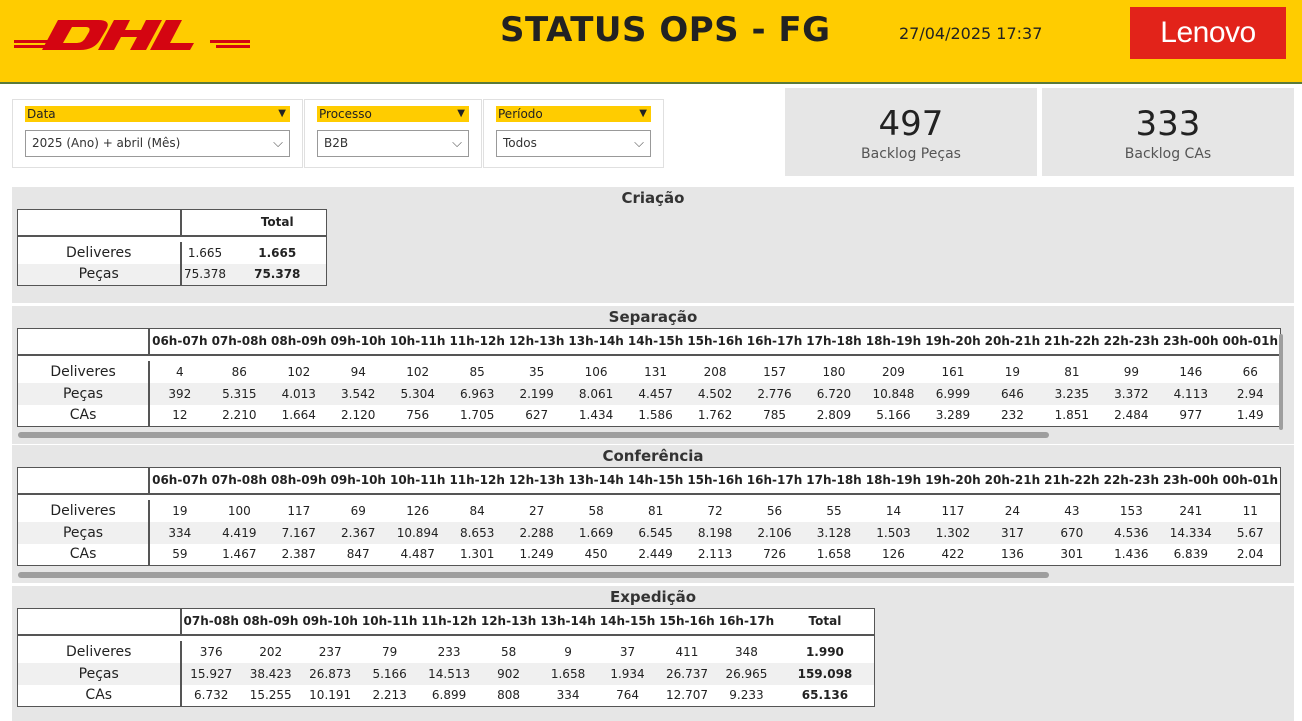 Image resolution: width=1302 pixels, height=721 pixels. What do you see at coordinates (536, 532) in the screenshot?
I see `table-cell: 2.288` at bounding box center [536, 532].